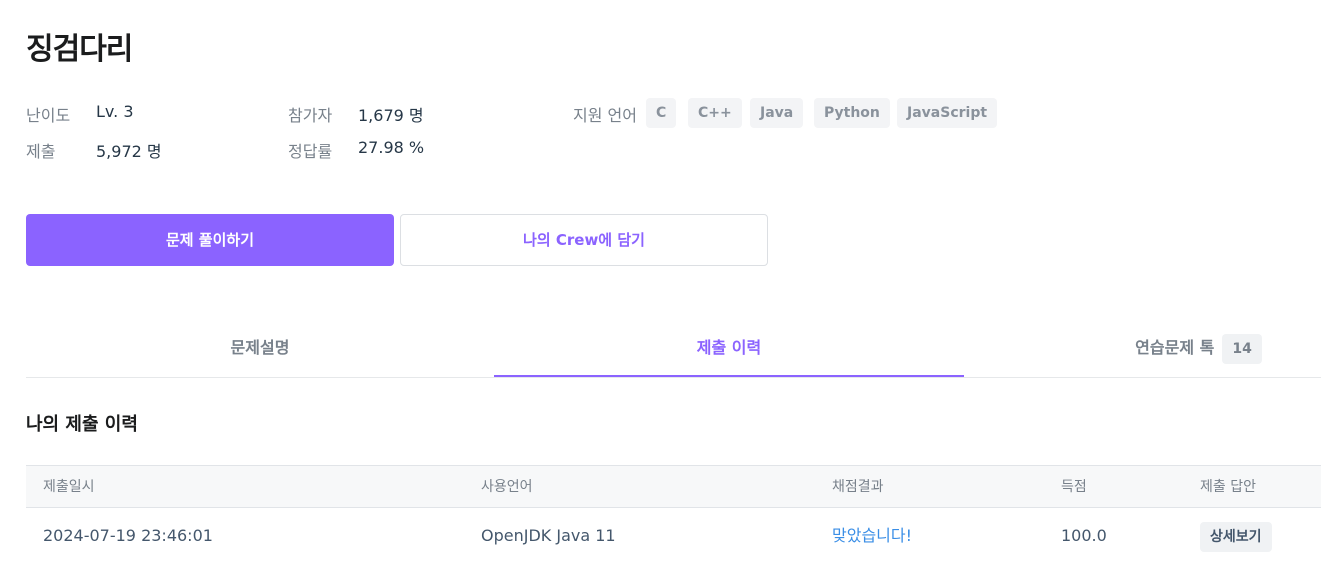  Describe the element at coordinates (947, 113) in the screenshot. I see `language-chip-javascript: JavaScript` at that location.